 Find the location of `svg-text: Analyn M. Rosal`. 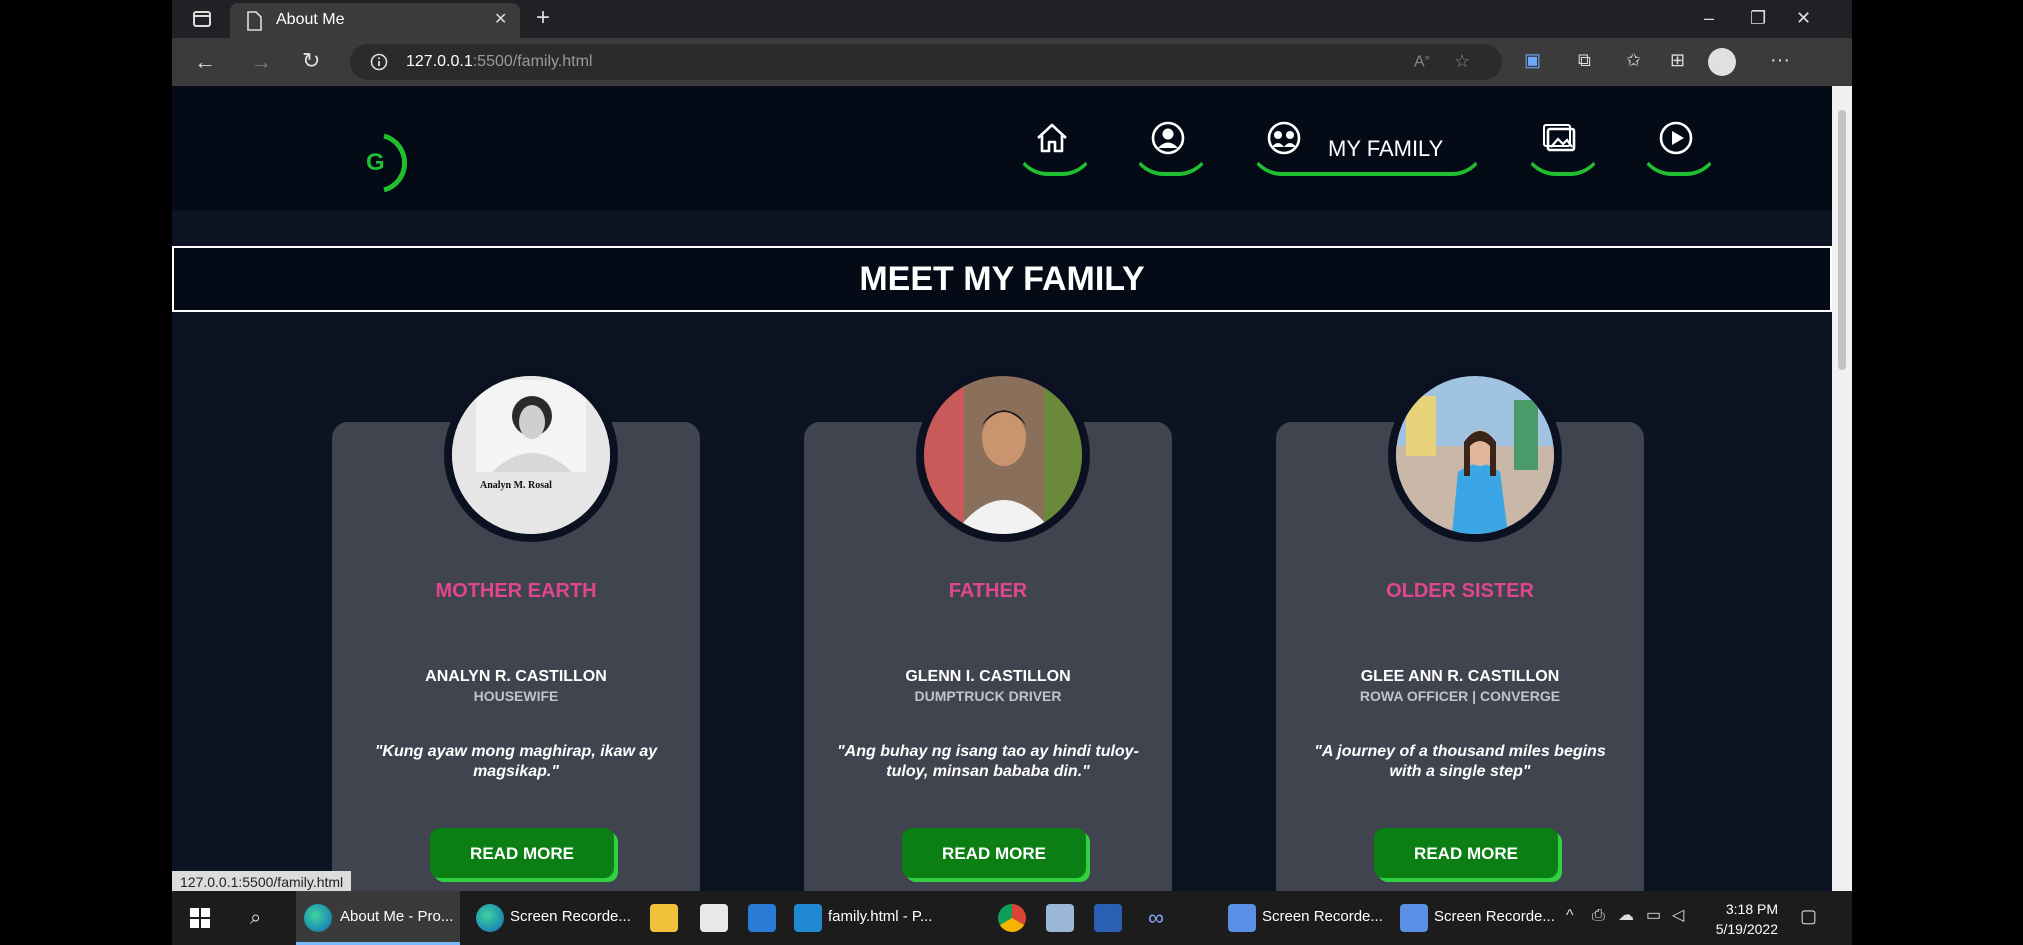

svg-text: Analyn M. Rosal is located at coordinates (516, 485).